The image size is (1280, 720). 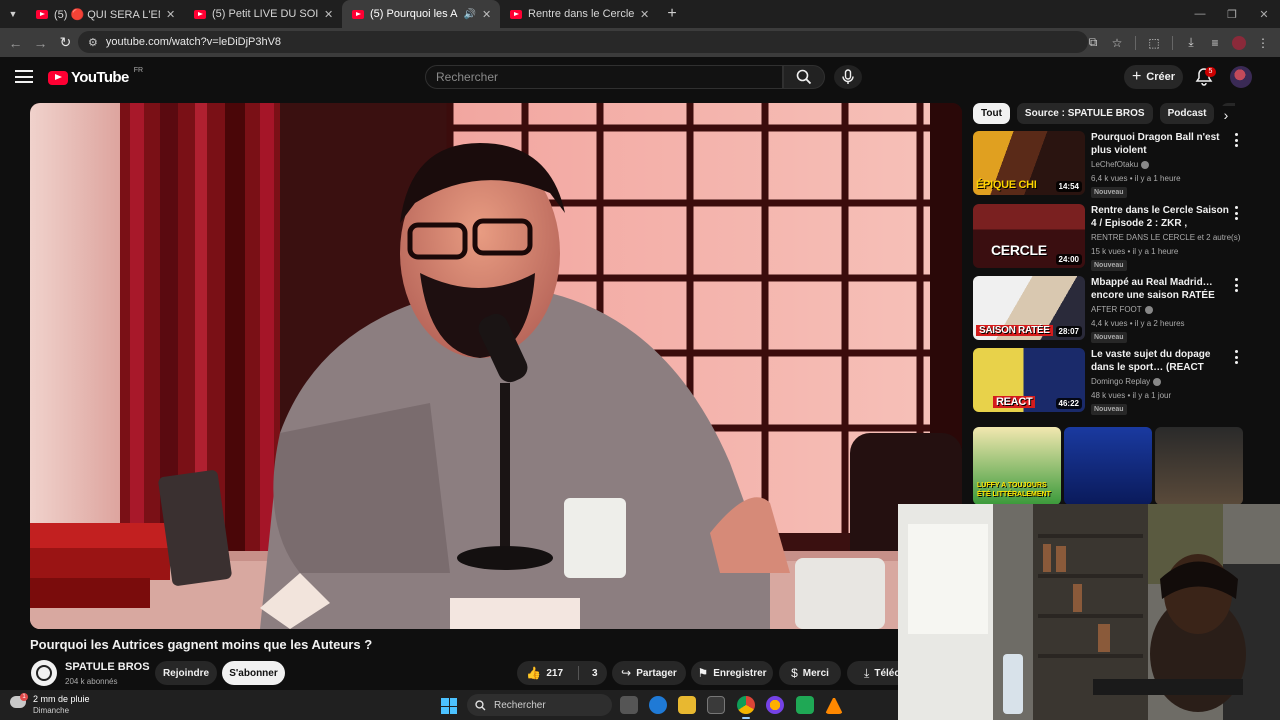 I want to click on reload-icon: ↻, so click(x=65, y=42).